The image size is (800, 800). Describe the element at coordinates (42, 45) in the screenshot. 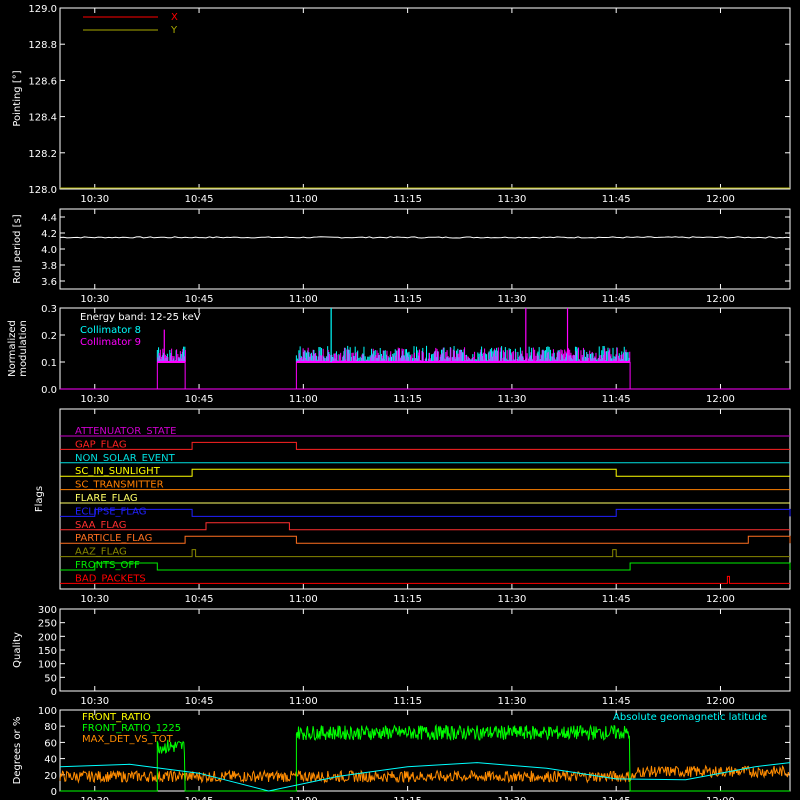

I see `y-tick-label: 128.8` at that location.